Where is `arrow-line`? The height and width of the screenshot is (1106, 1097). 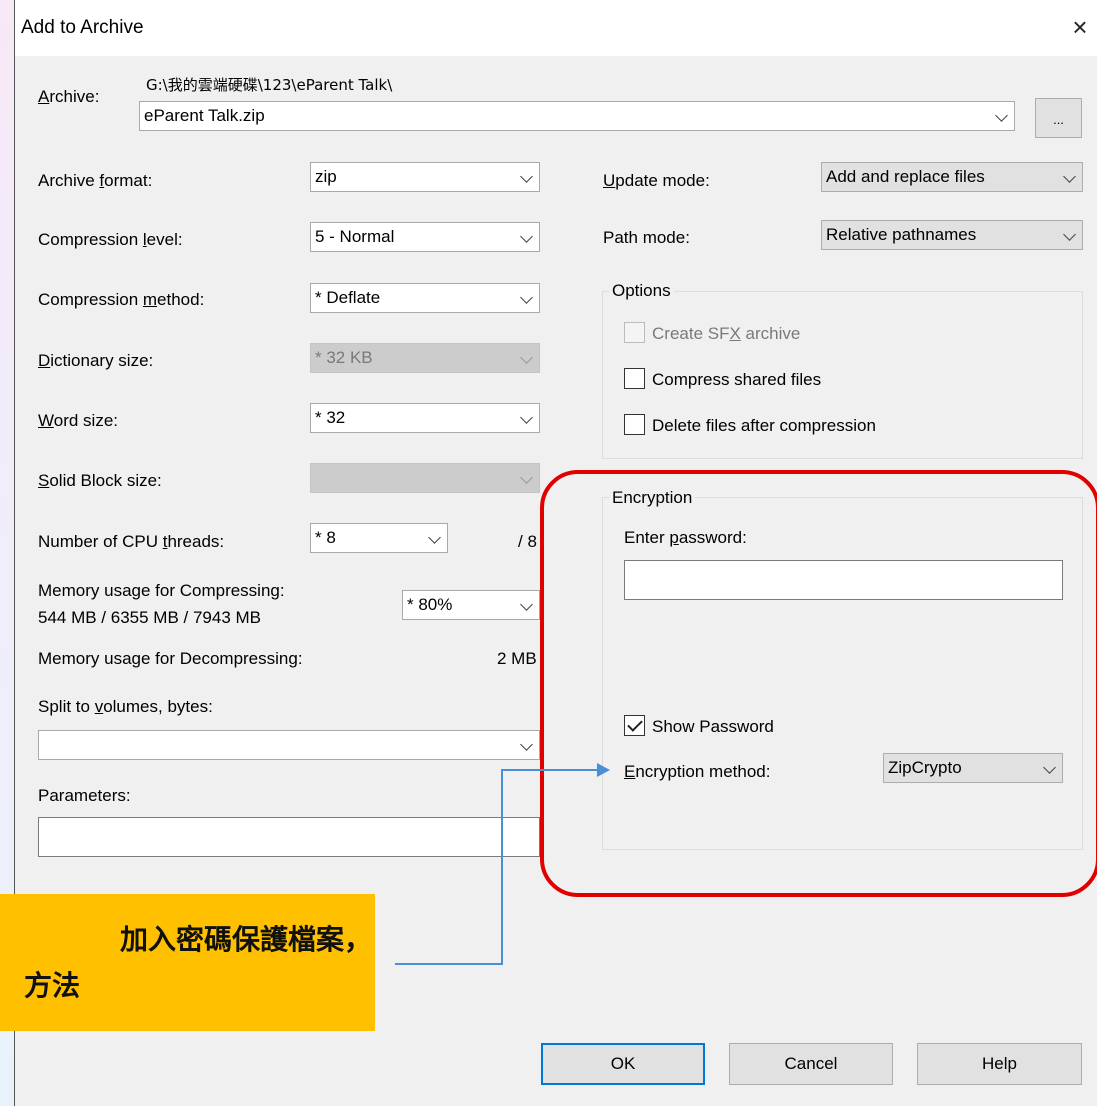 arrow-line is located at coordinates (496, 867).